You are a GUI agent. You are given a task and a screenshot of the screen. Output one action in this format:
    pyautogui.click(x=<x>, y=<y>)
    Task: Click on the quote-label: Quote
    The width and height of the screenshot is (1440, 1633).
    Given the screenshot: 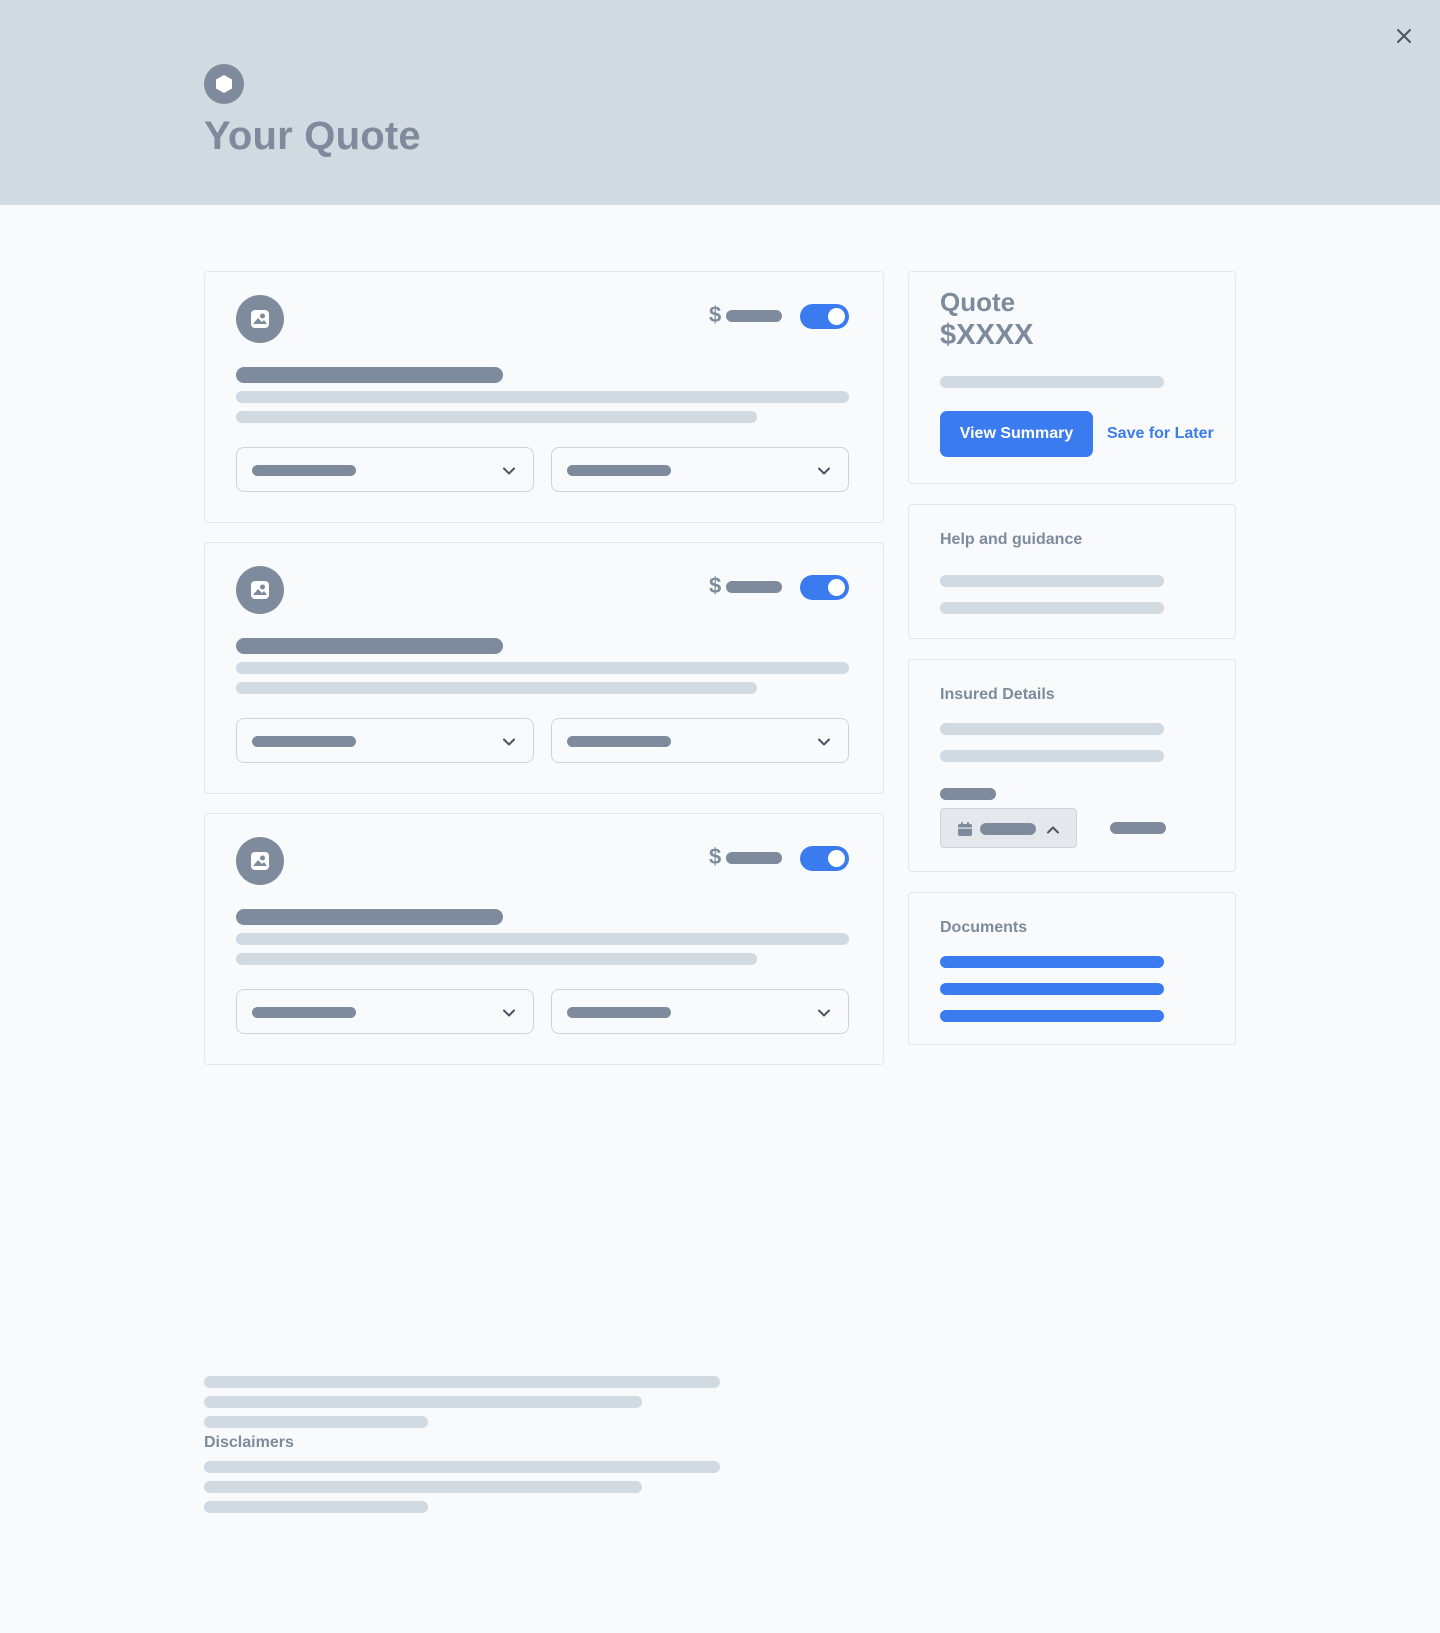 What is the action you would take?
    pyautogui.click(x=978, y=302)
    